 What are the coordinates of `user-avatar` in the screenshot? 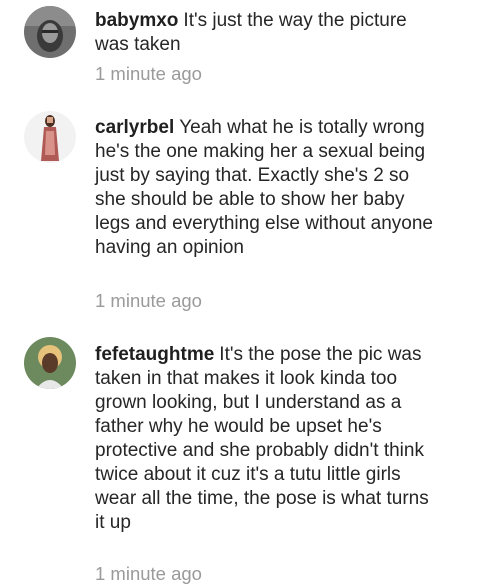 It's located at (50, 363).